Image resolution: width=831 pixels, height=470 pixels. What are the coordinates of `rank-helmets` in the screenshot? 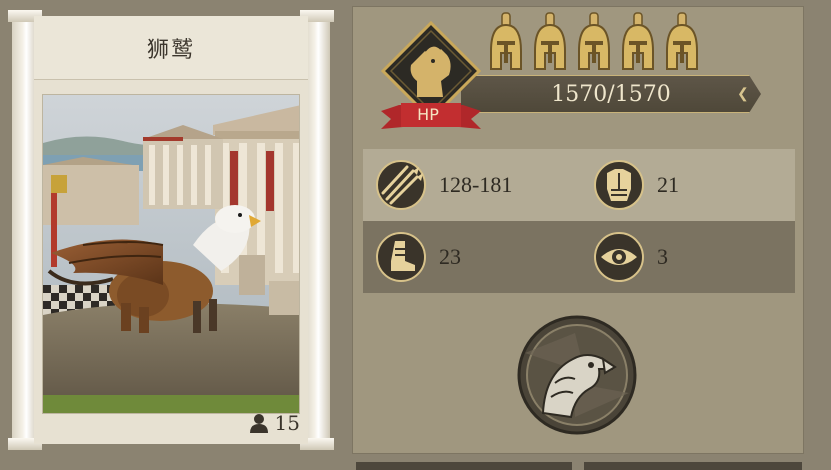 It's located at (594, 43).